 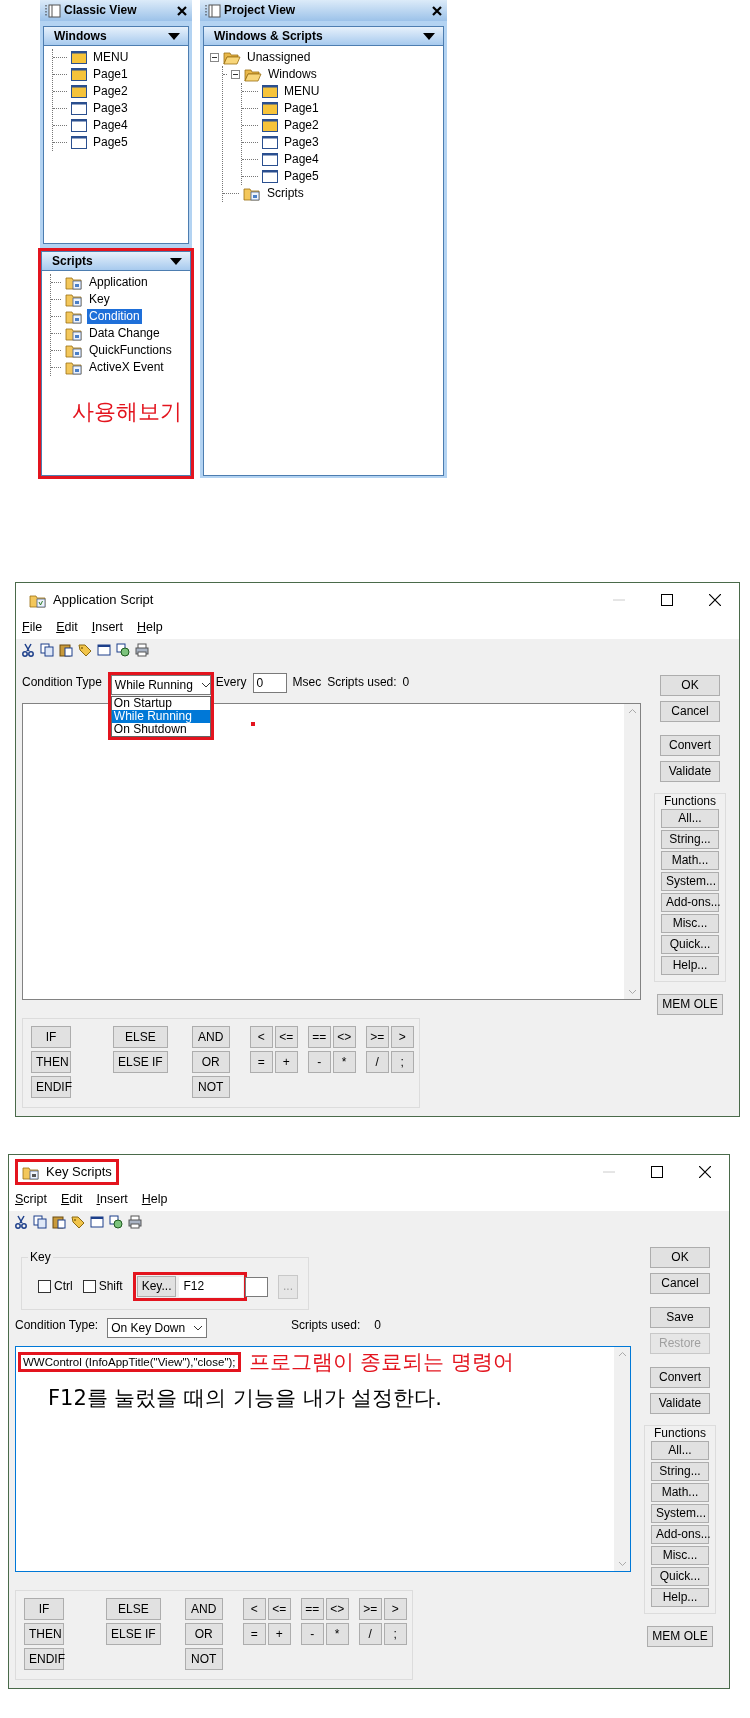 I want to click on text-field, so click(x=256, y=1286).